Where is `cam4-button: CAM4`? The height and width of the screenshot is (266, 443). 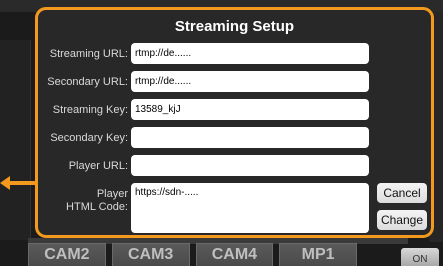
cam4-button: CAM4 is located at coordinates (234, 254).